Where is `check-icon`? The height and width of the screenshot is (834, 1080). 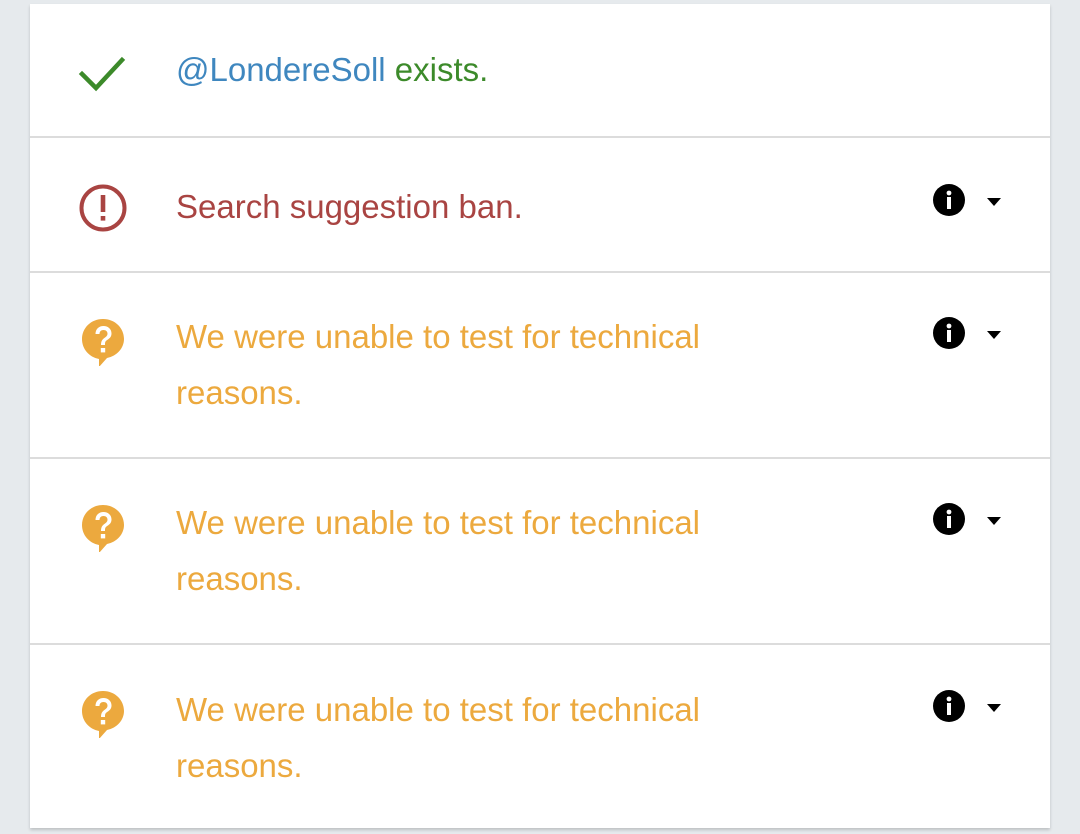
check-icon is located at coordinates (103, 72).